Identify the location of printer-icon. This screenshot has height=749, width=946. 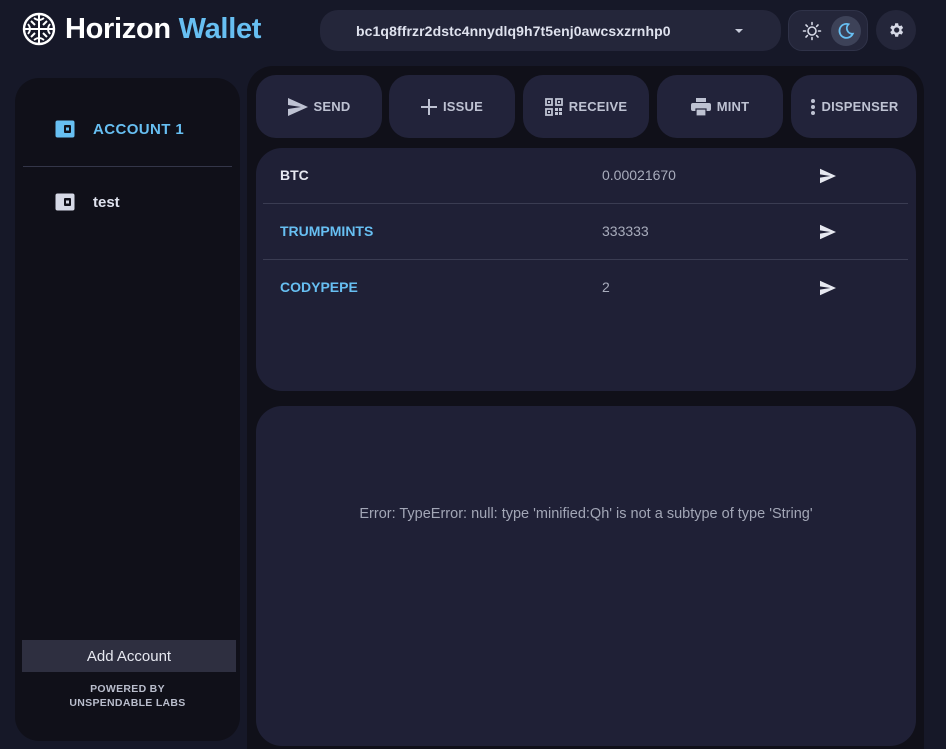
(700, 106).